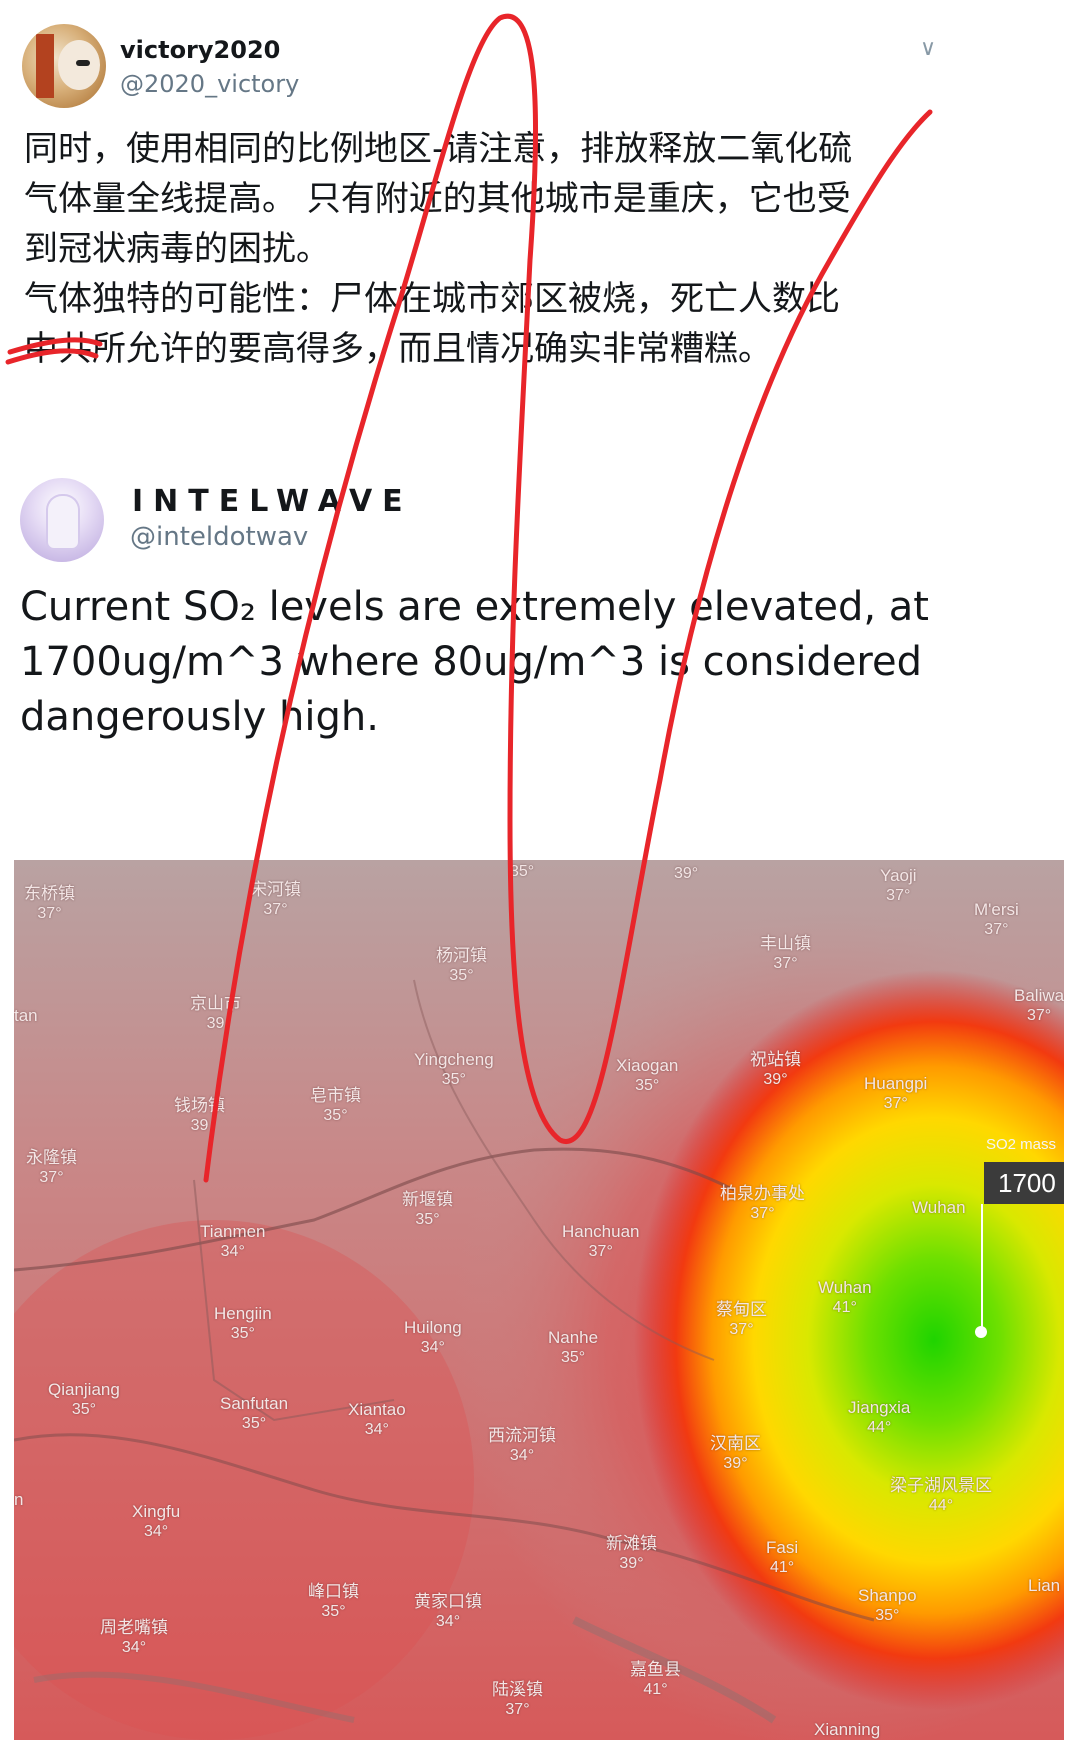 This screenshot has height=1740, width=1078. I want to click on tooltip-pin-dot, so click(981, 1332).